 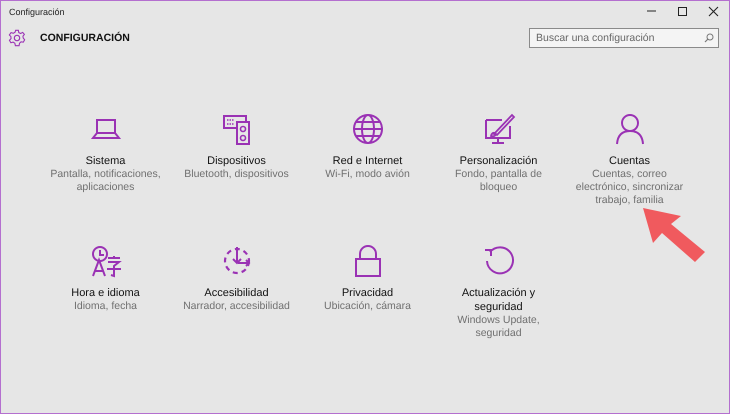 I want to click on category-title: Personalización, so click(x=499, y=161).